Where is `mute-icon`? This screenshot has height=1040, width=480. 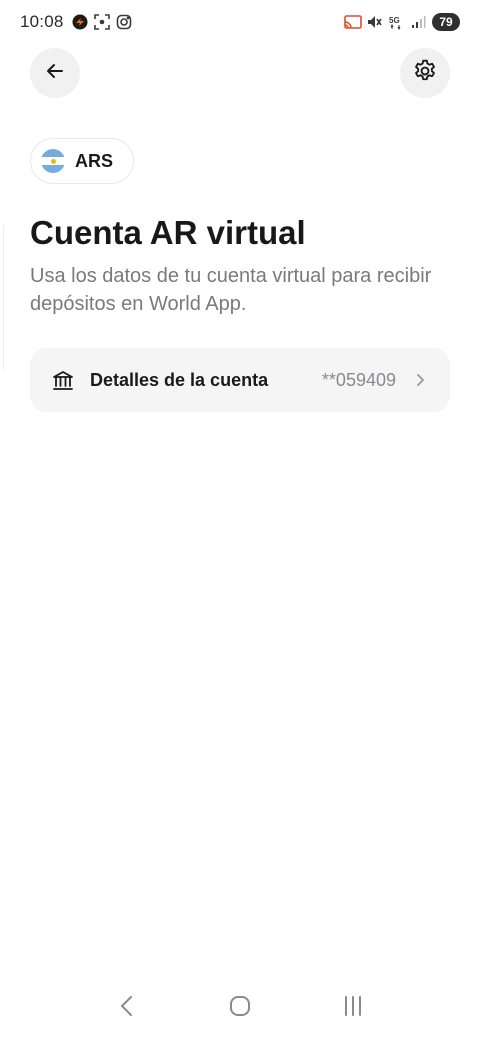
mute-icon is located at coordinates (374, 22).